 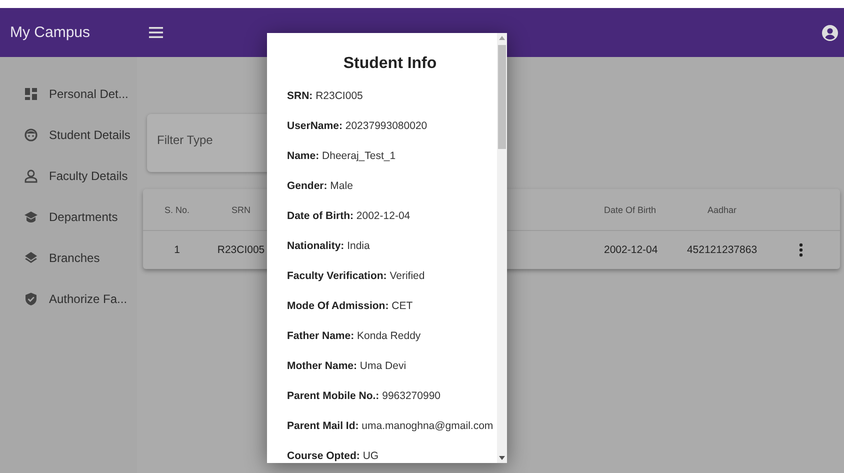 What do you see at coordinates (88, 175) in the screenshot?
I see `sidebar-label: Faculty Details` at bounding box center [88, 175].